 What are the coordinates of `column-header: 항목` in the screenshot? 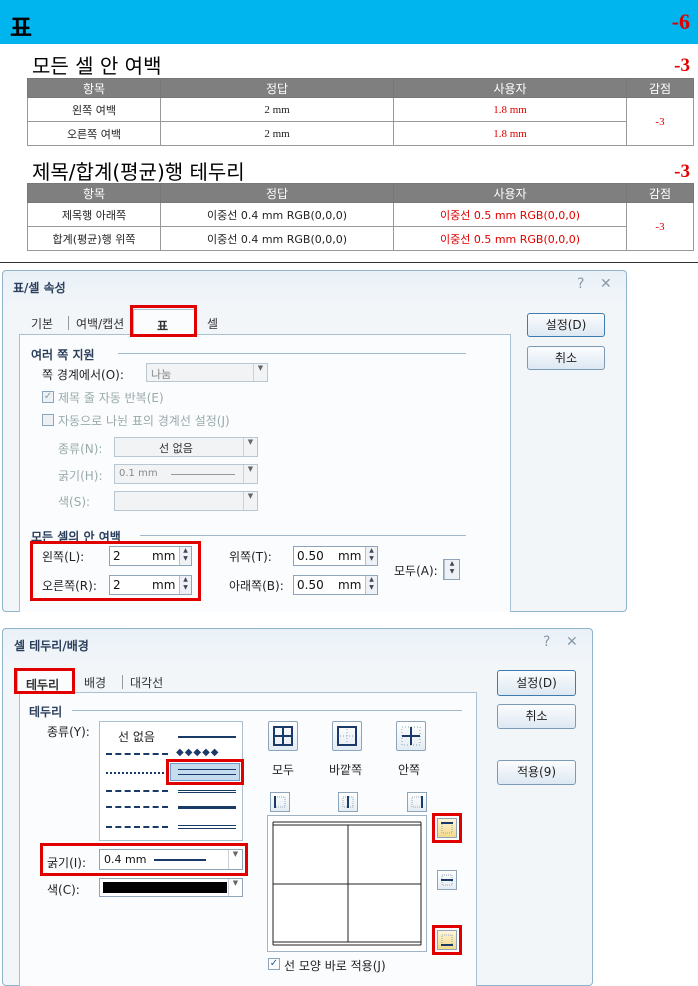 It's located at (94, 88).